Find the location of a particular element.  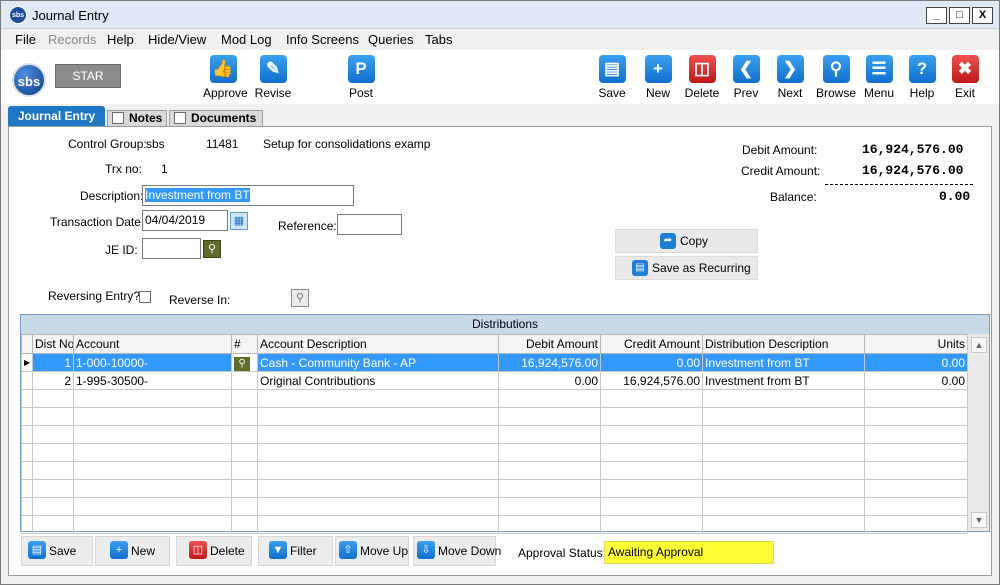

reference-input is located at coordinates (369, 224).